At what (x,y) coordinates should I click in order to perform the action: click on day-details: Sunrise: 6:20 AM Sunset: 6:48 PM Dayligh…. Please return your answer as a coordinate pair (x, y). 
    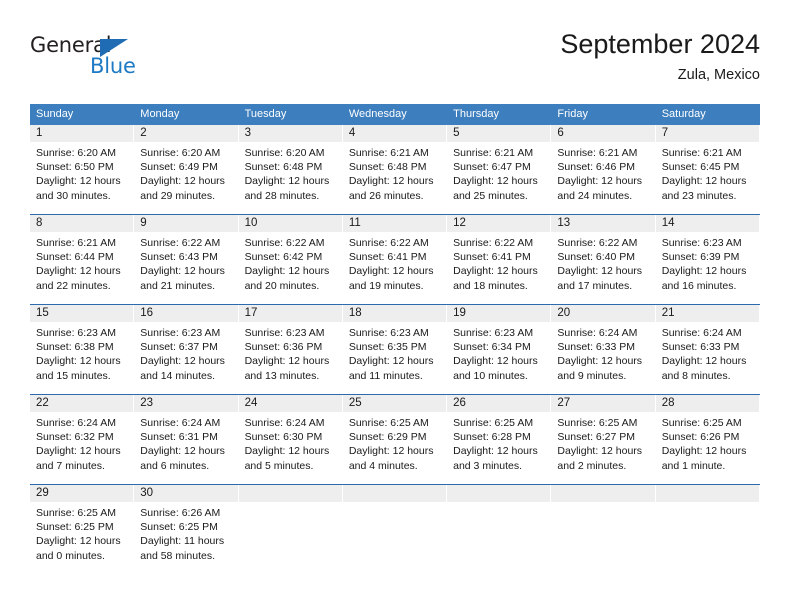
    Looking at the image, I should click on (291, 172).